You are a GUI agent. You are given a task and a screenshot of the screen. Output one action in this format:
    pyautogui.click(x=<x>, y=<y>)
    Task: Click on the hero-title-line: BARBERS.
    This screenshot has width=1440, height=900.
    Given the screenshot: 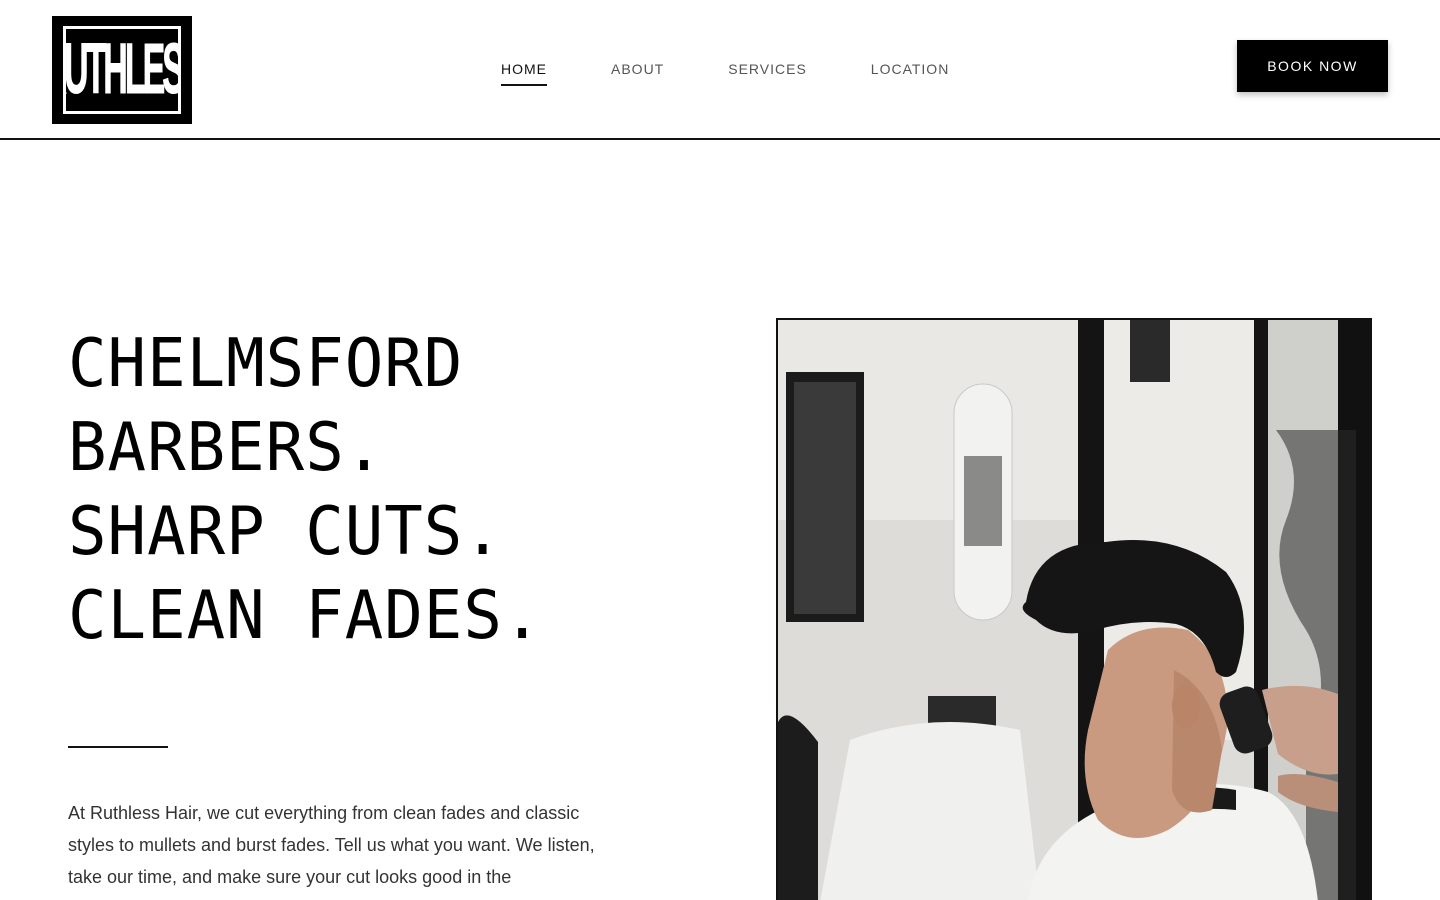 What is the action you would take?
    pyautogui.click(x=226, y=448)
    